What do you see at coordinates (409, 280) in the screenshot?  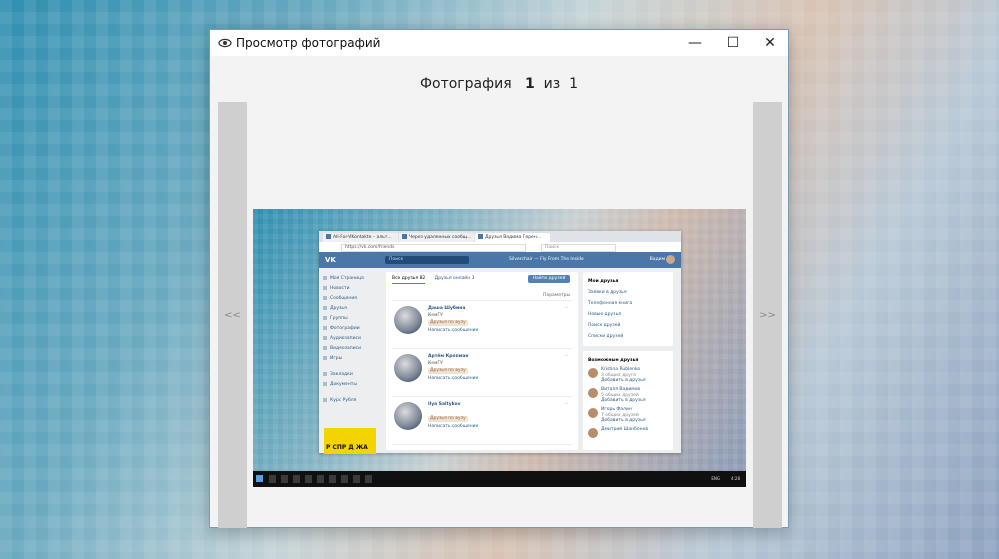 I see `vk-tab-all-friends: Все друзья 82` at bounding box center [409, 280].